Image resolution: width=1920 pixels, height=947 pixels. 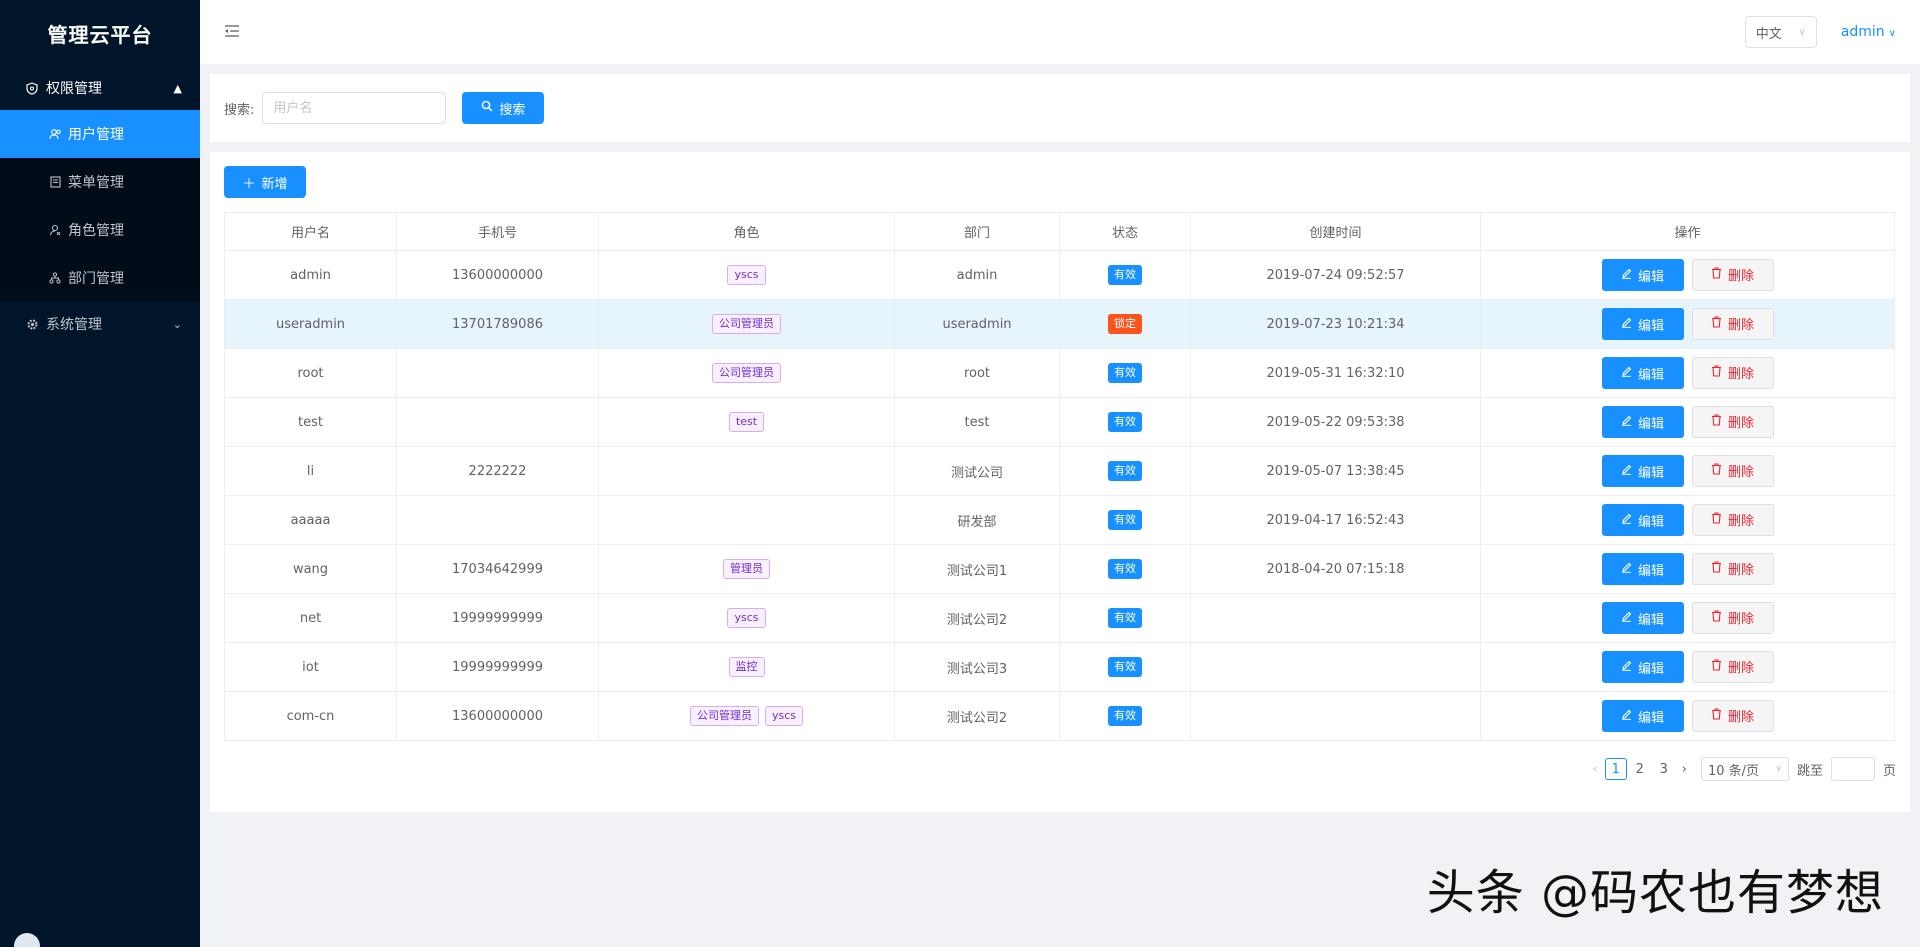 I want to click on language-select: 中文 ∨, so click(x=1780, y=32).